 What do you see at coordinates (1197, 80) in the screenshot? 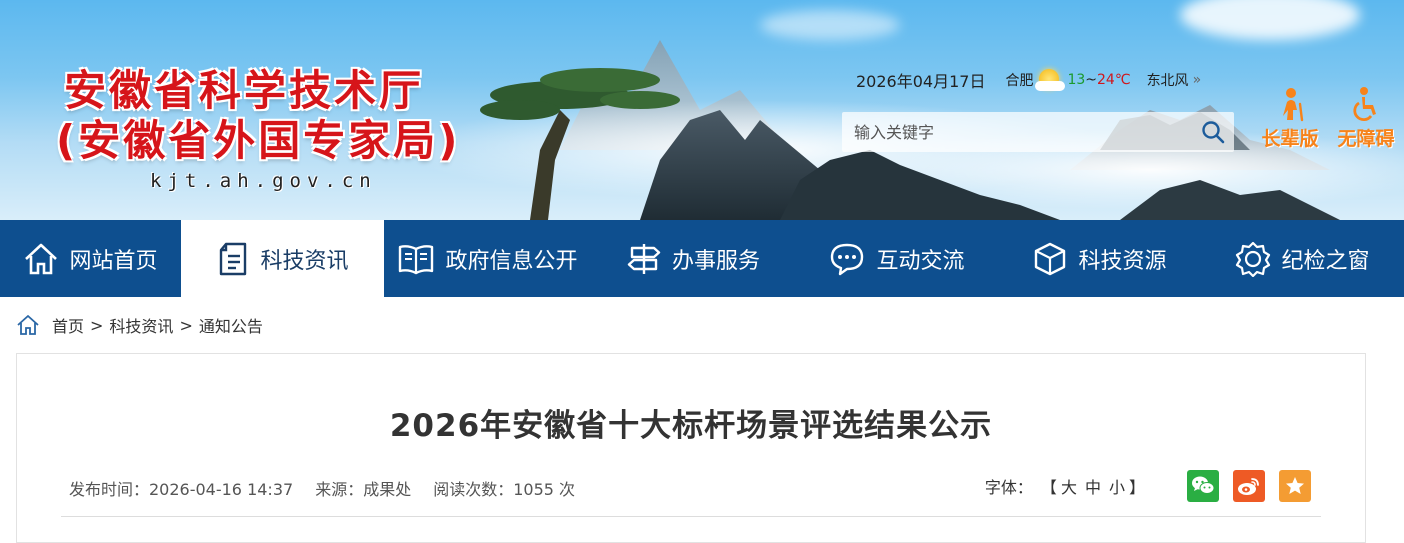
I see `weather-more-icon: »` at bounding box center [1197, 80].